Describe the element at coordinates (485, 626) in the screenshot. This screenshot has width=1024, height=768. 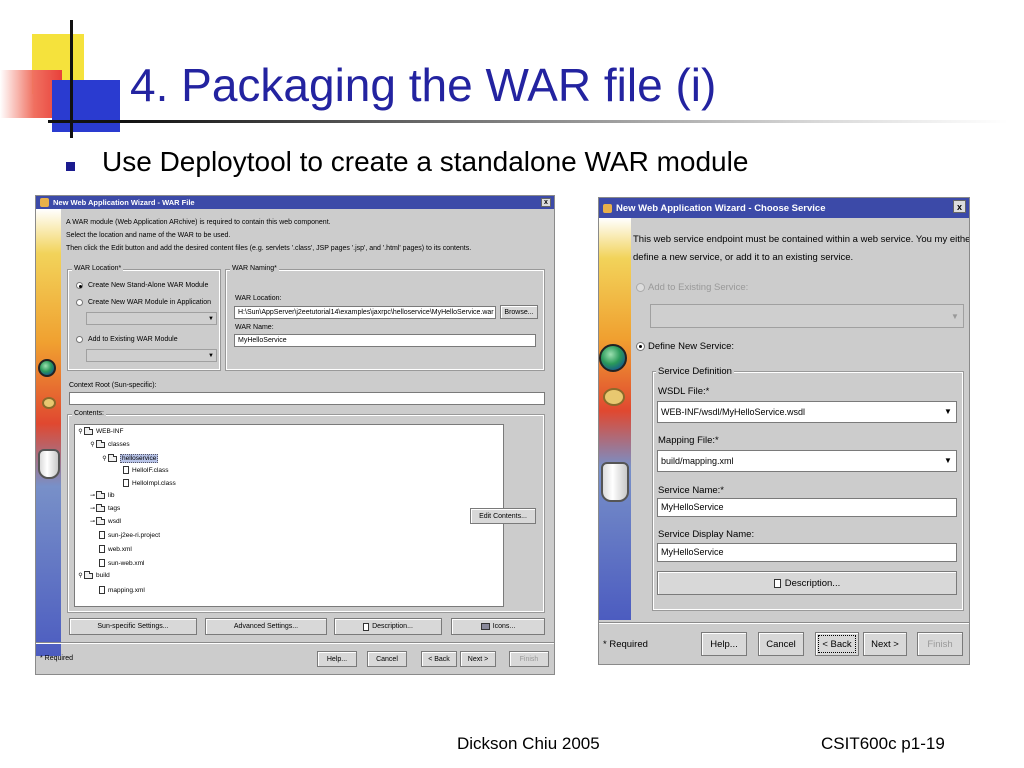
I see `images-icon` at that location.